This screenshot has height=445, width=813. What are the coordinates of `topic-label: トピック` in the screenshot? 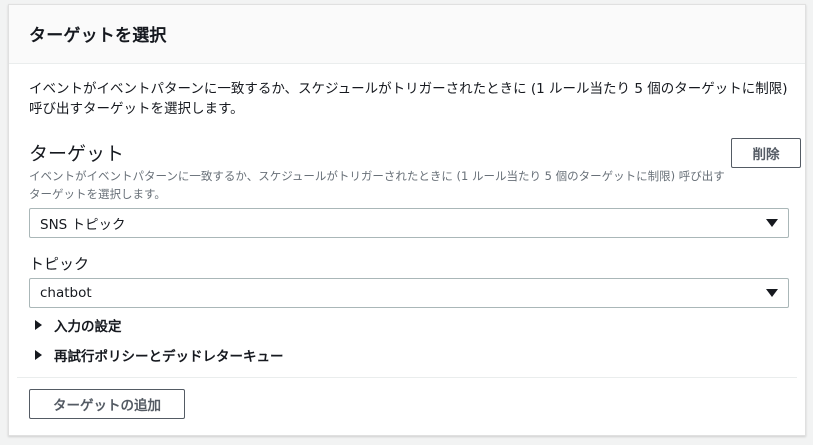 It's located at (59, 264).